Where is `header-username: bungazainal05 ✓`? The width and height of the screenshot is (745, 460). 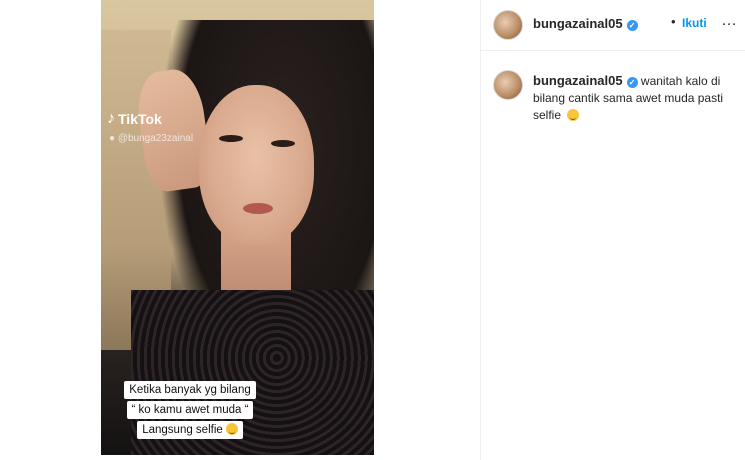
header-username: bungazainal05 ✓ is located at coordinates (585, 23).